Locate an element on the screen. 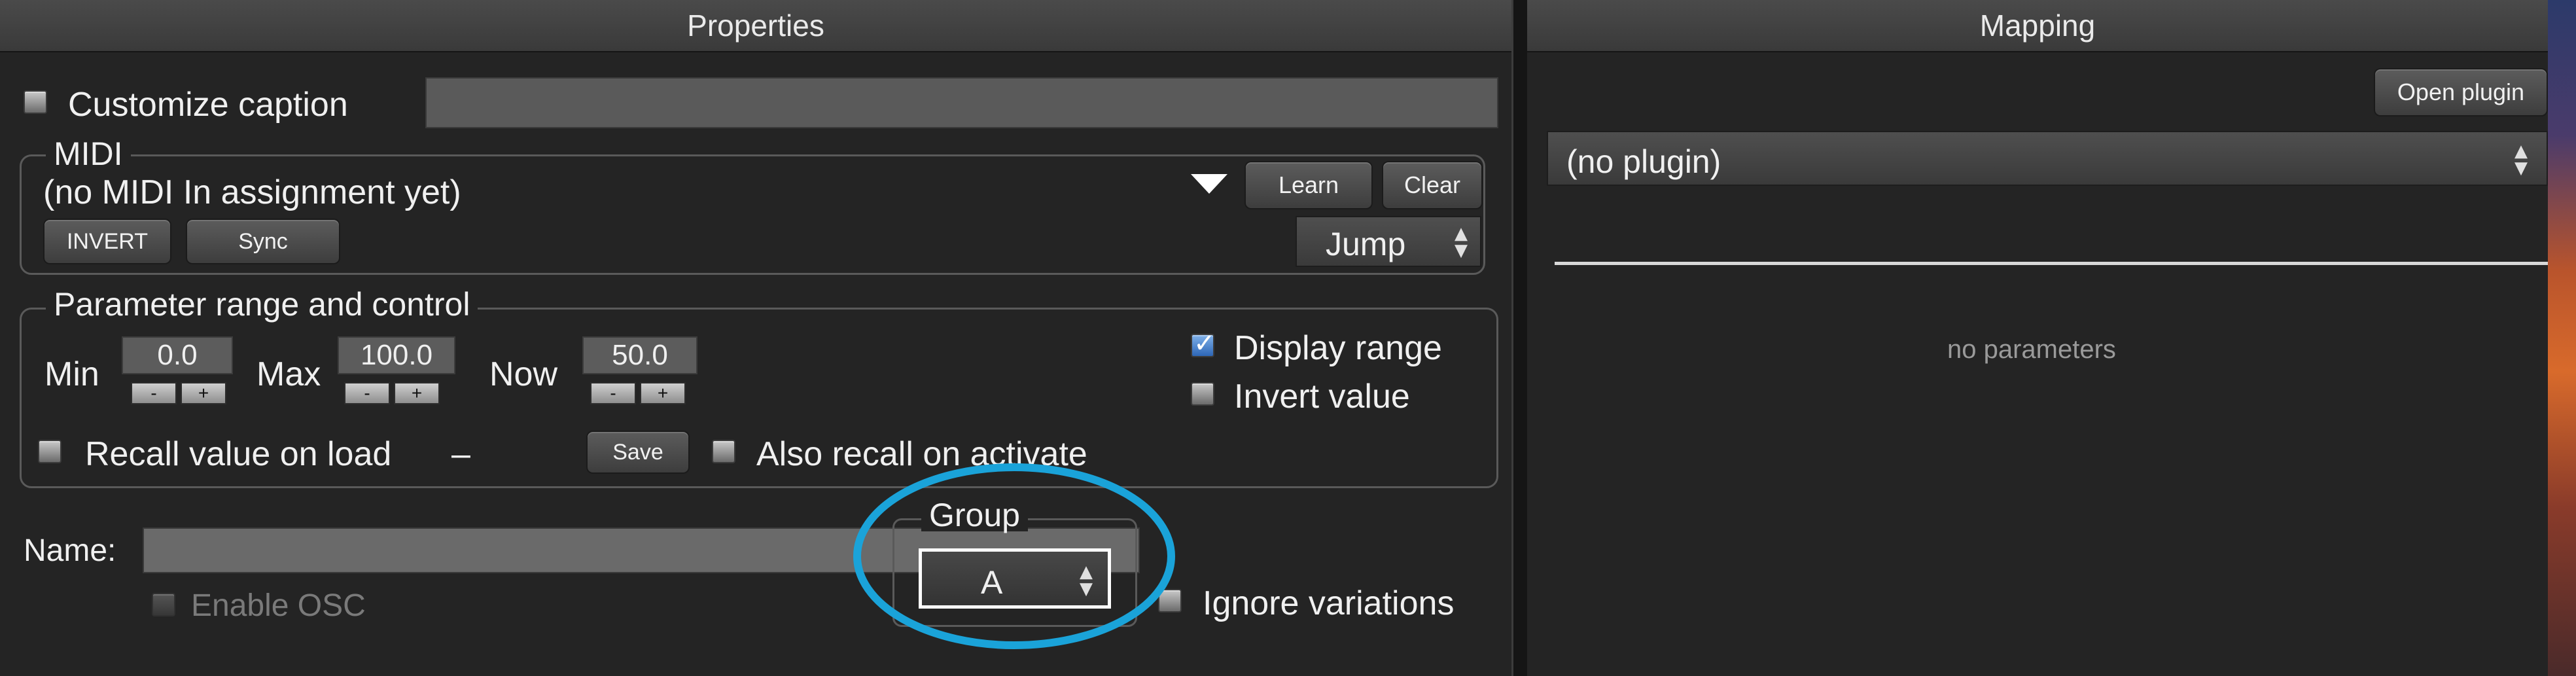  properties-header: Properties is located at coordinates (755, 26).